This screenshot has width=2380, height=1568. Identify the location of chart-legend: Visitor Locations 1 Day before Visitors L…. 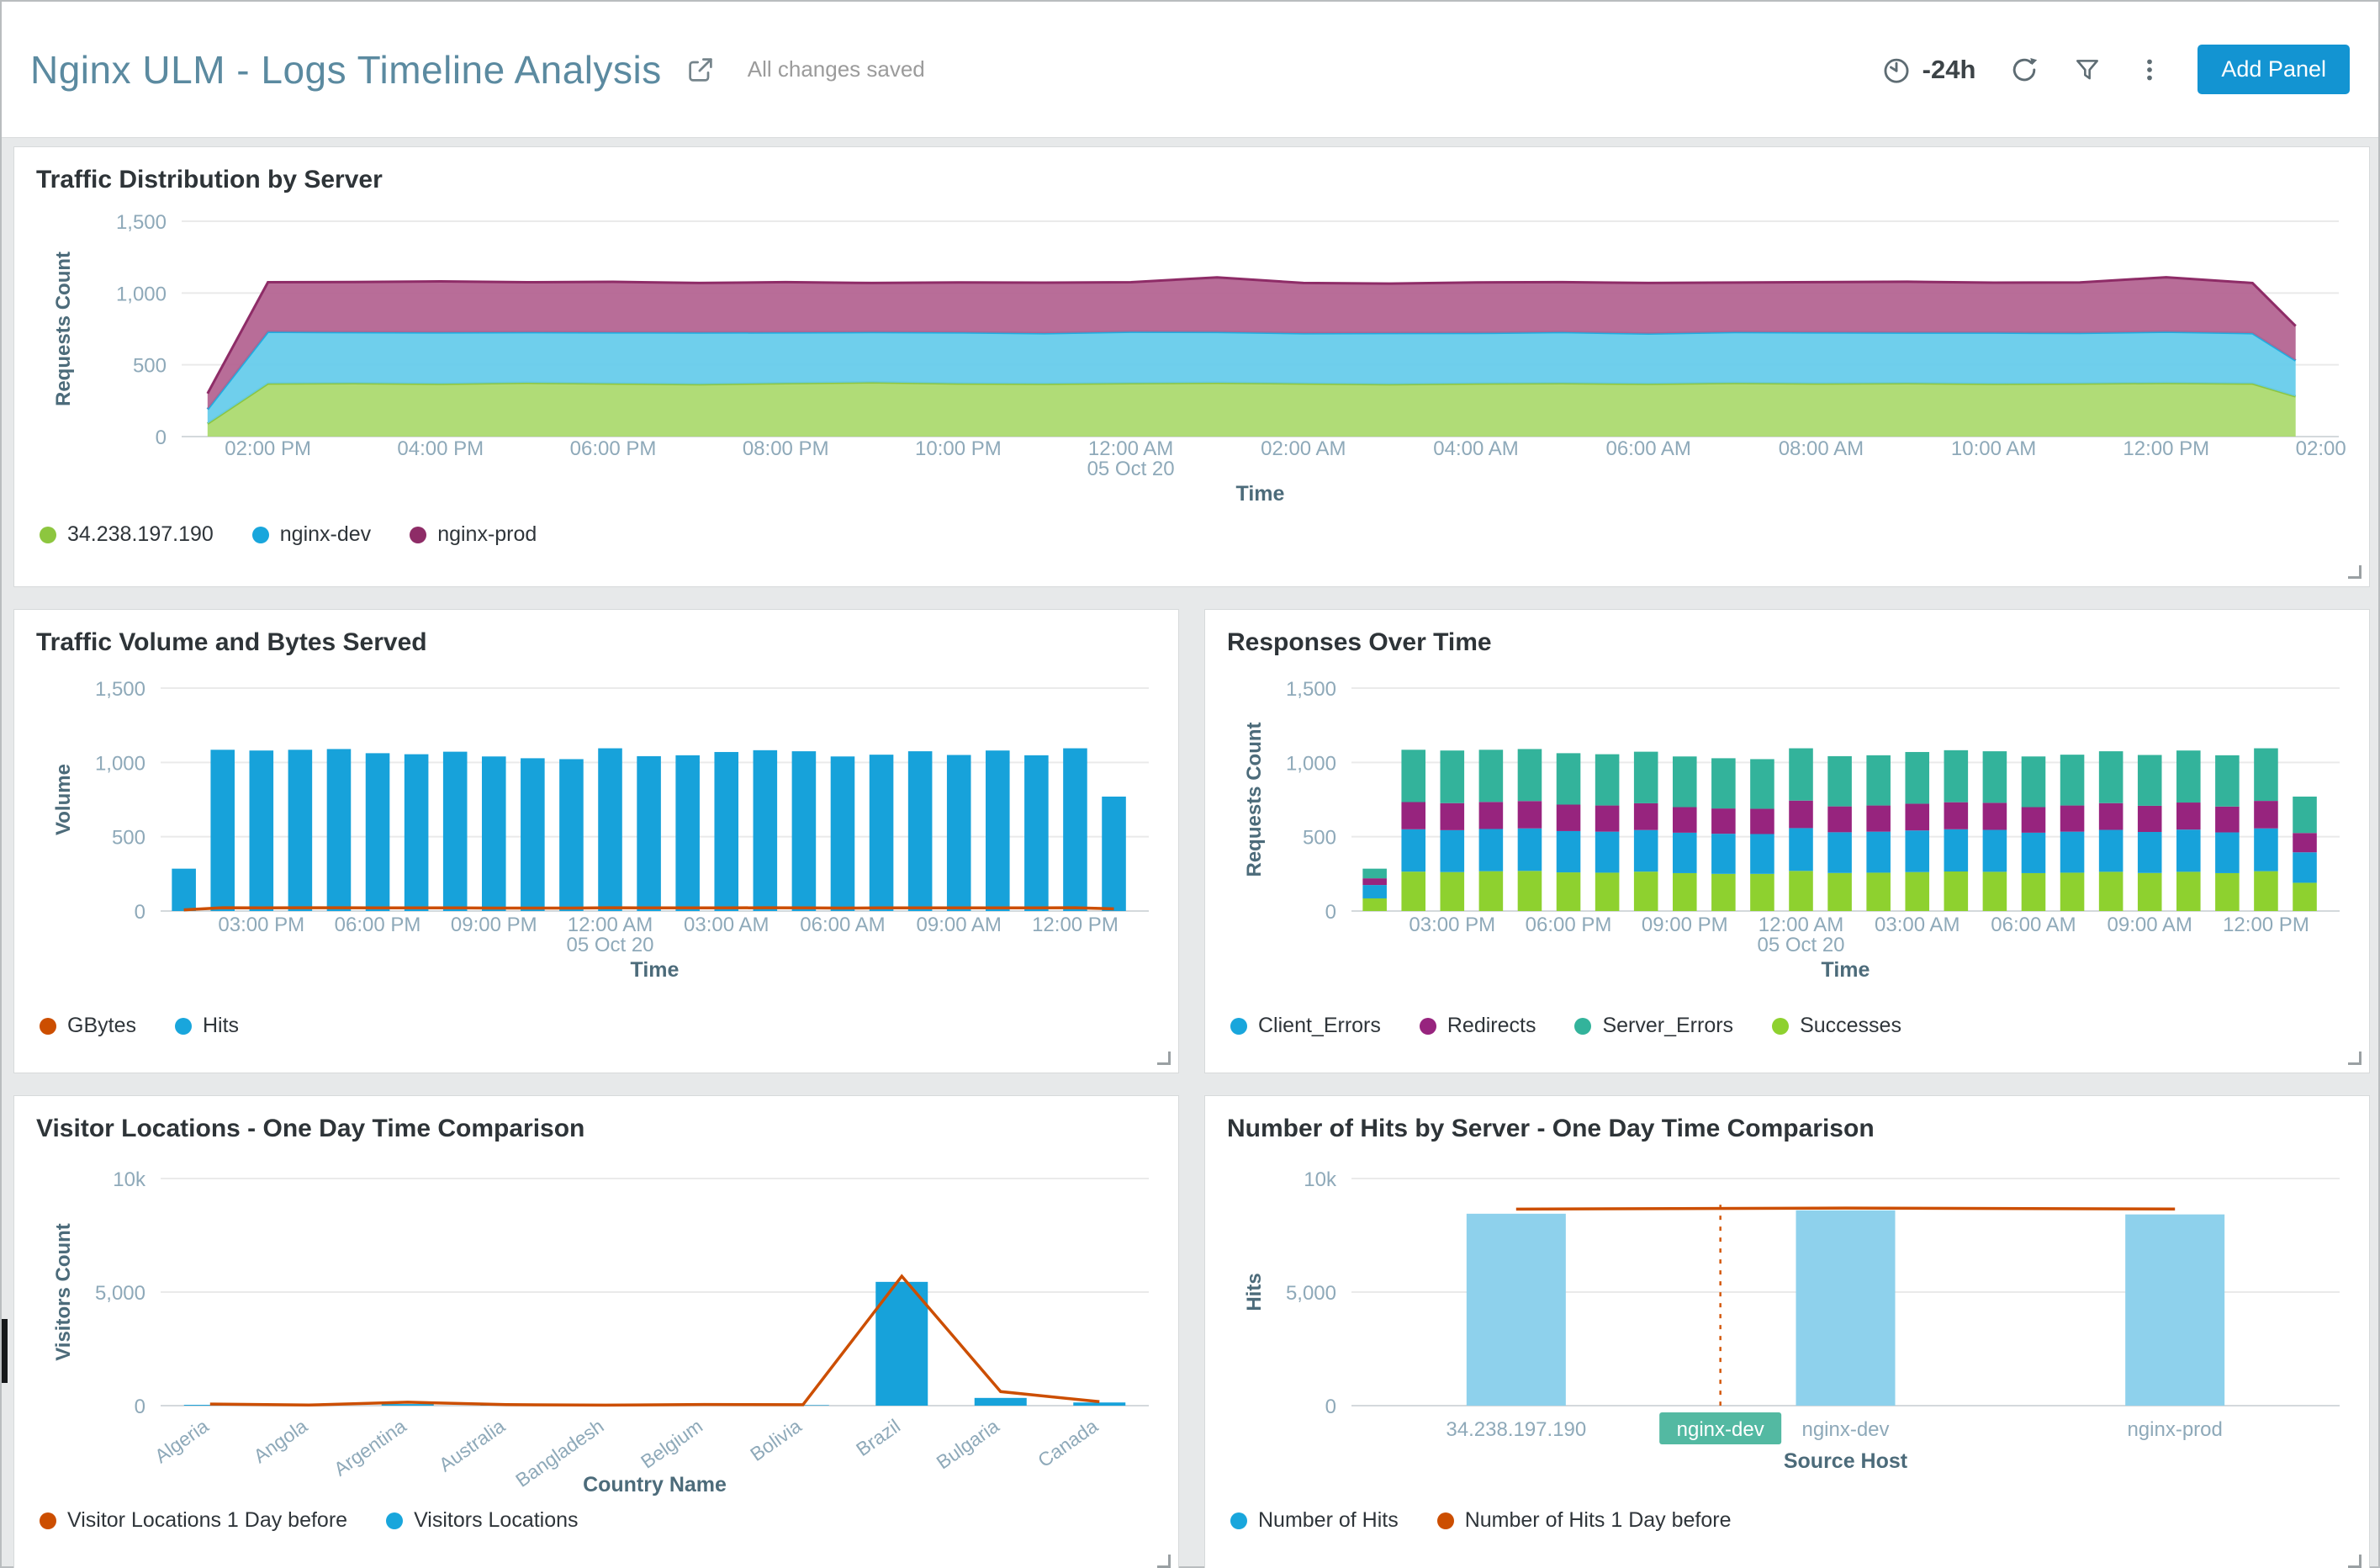
(599, 1520).